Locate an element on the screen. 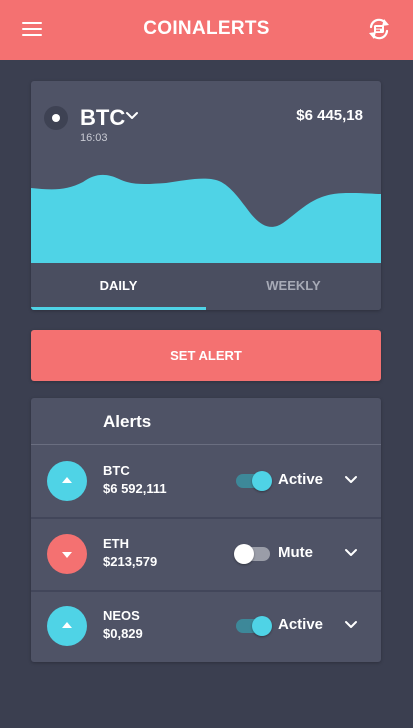 The height and width of the screenshot is (728, 413). tab-weekly: WEEKLY is located at coordinates (293, 286).